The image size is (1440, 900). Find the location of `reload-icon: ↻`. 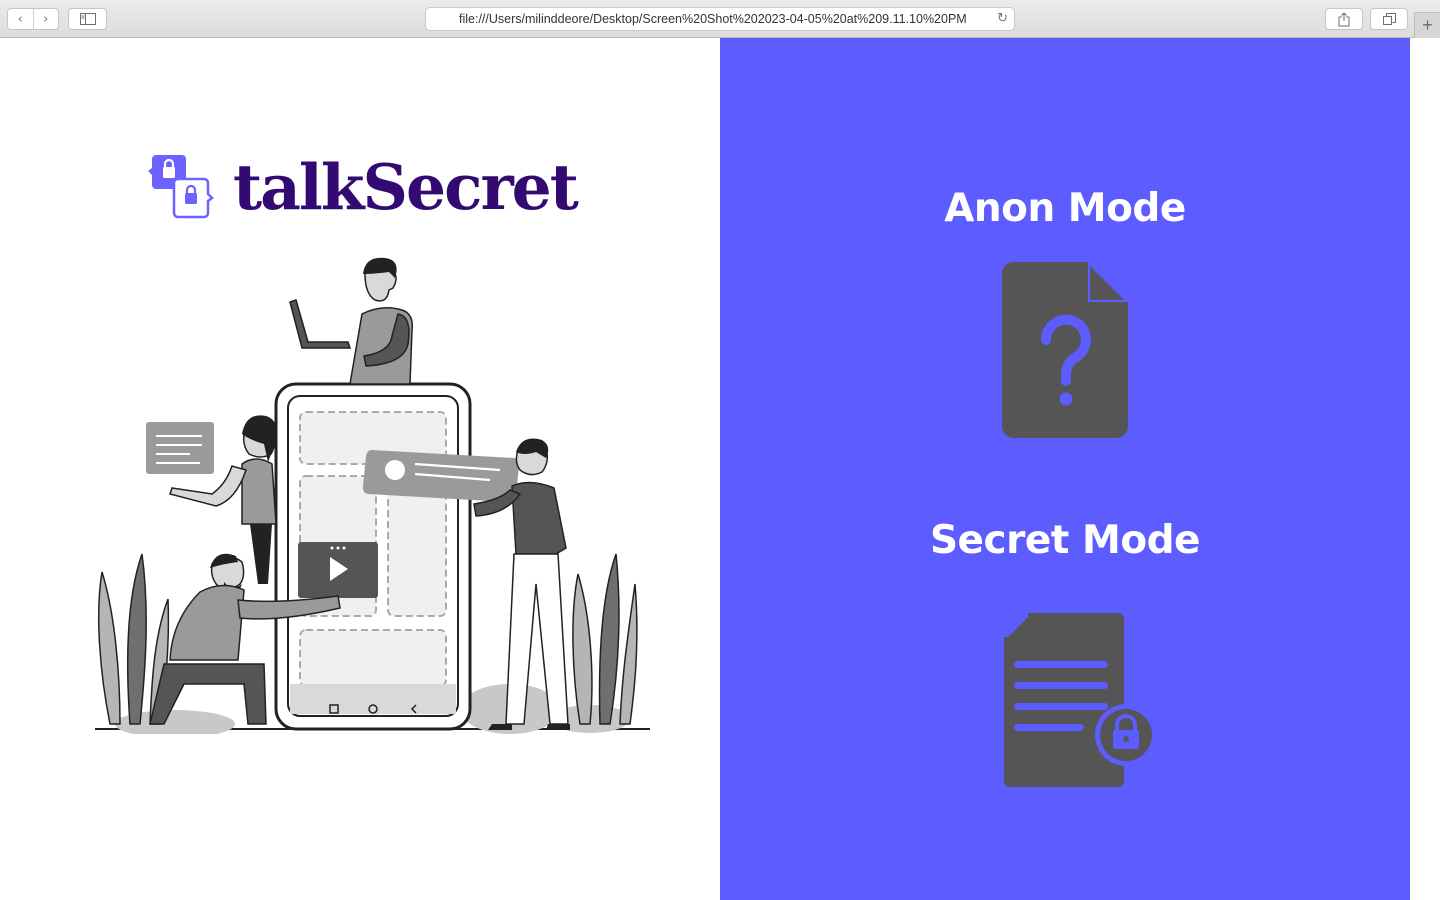

reload-icon: ↻ is located at coordinates (1002, 19).